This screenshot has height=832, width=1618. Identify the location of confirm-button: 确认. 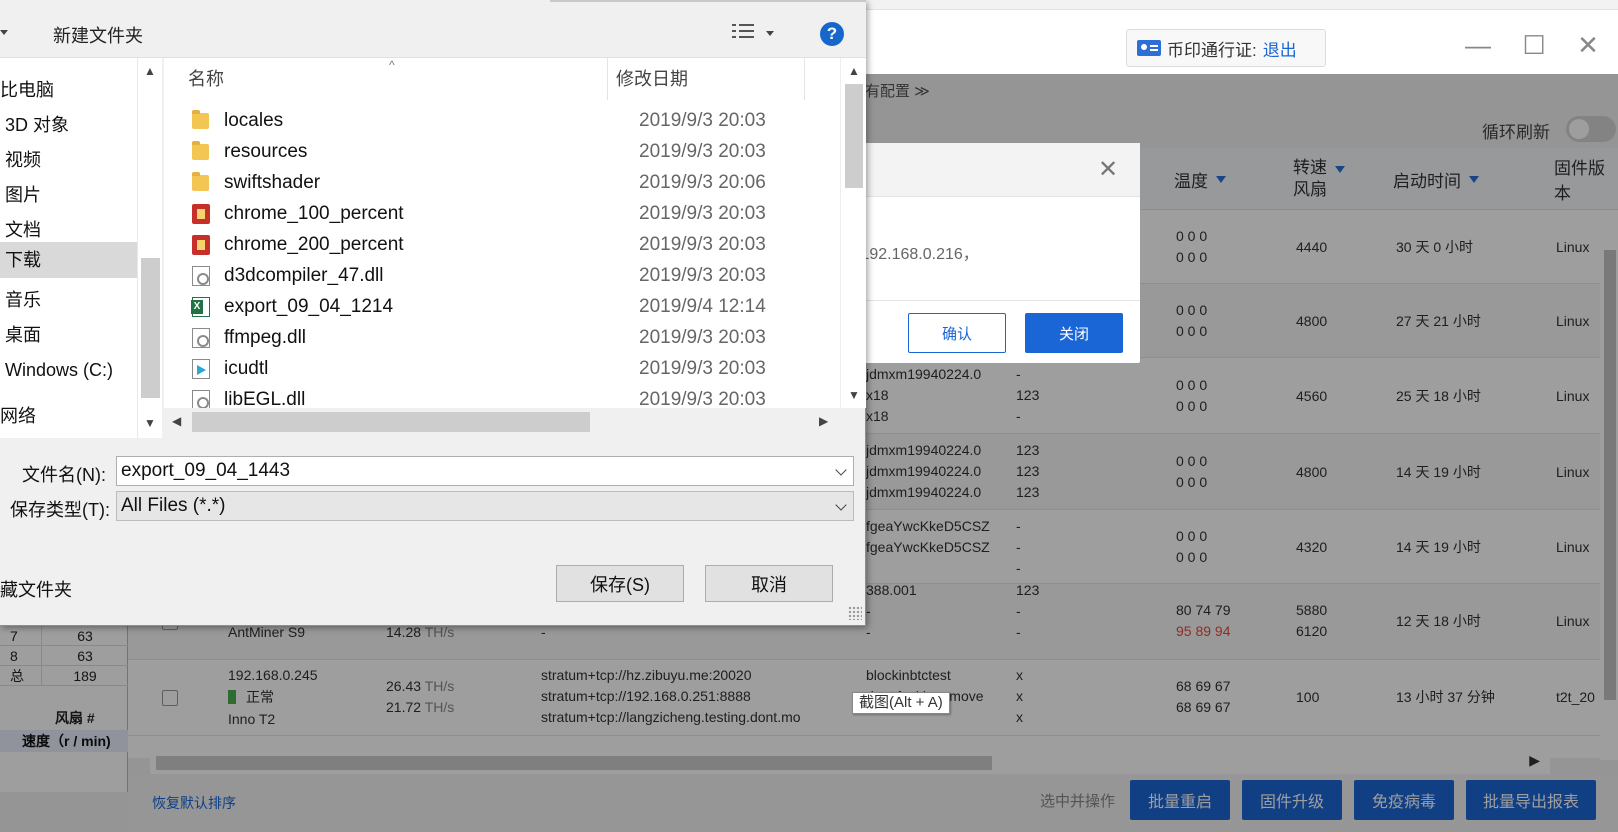
(957, 333).